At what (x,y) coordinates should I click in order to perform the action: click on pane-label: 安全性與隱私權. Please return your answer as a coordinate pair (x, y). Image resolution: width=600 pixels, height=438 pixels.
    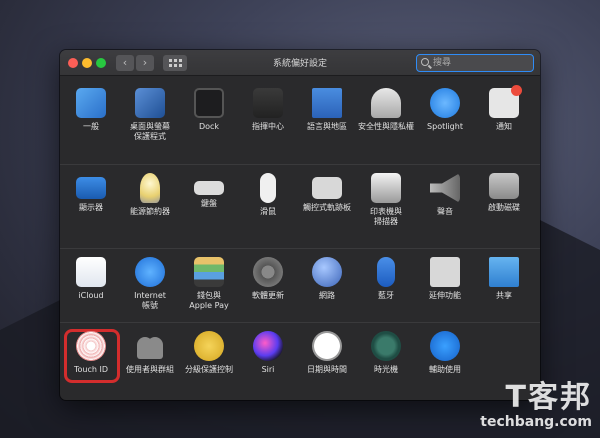
    Looking at the image, I should click on (386, 126).